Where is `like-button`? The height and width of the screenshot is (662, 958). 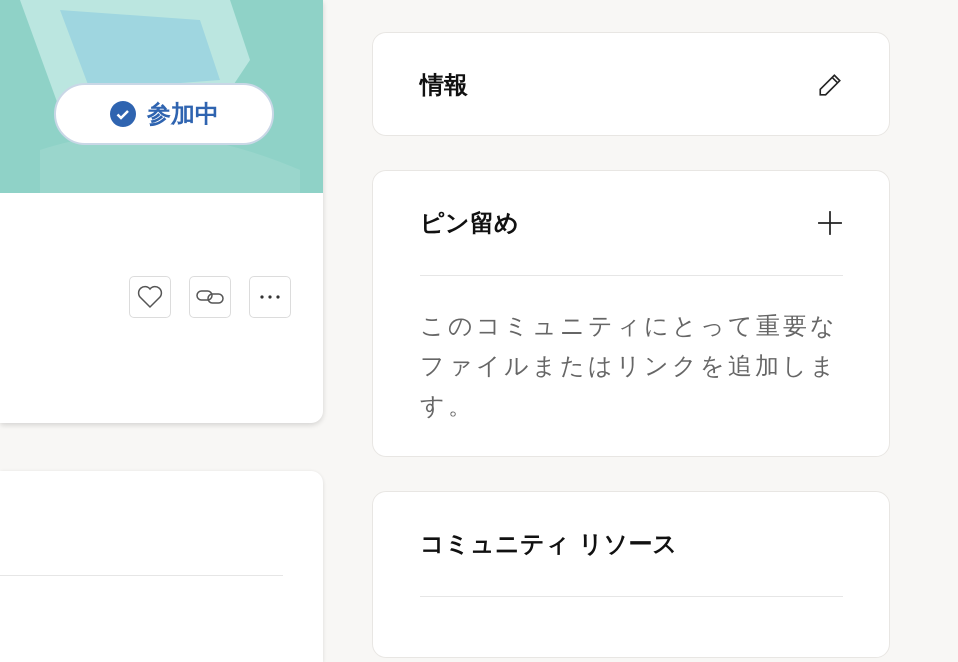
like-button is located at coordinates (150, 297).